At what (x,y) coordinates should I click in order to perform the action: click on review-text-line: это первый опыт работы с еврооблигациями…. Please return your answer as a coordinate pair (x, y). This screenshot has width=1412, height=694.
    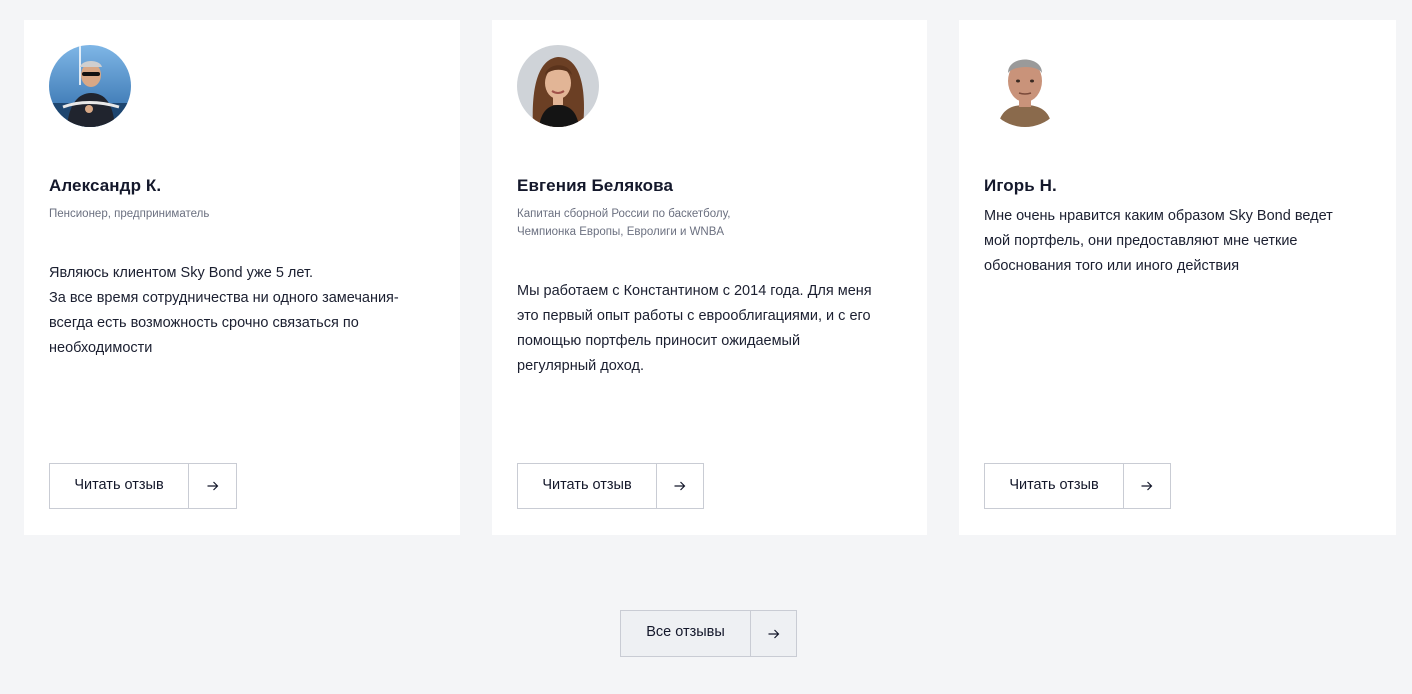
    Looking at the image, I should click on (694, 316).